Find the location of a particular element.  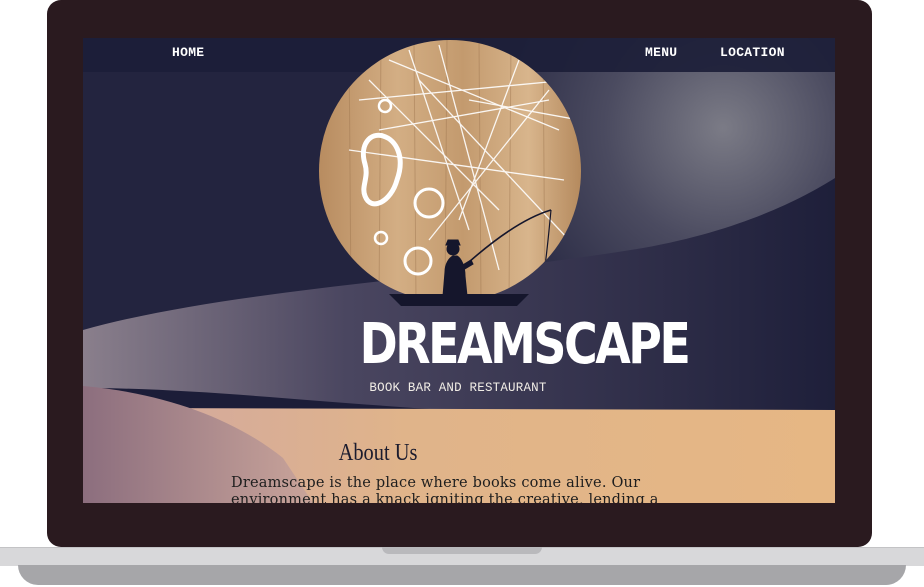

nav-home-link: HOME is located at coordinates (188, 53).